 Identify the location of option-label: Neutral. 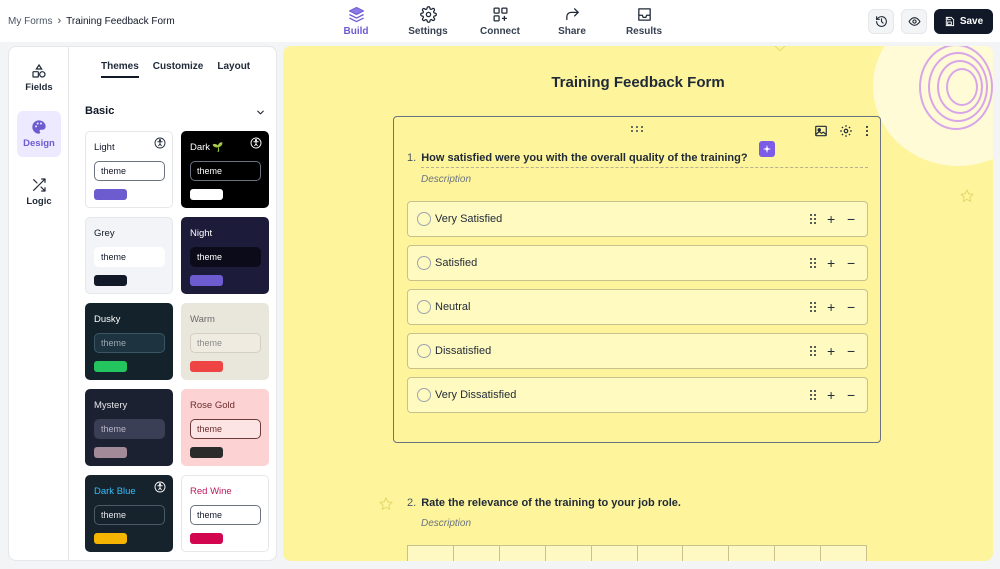
(452, 307).